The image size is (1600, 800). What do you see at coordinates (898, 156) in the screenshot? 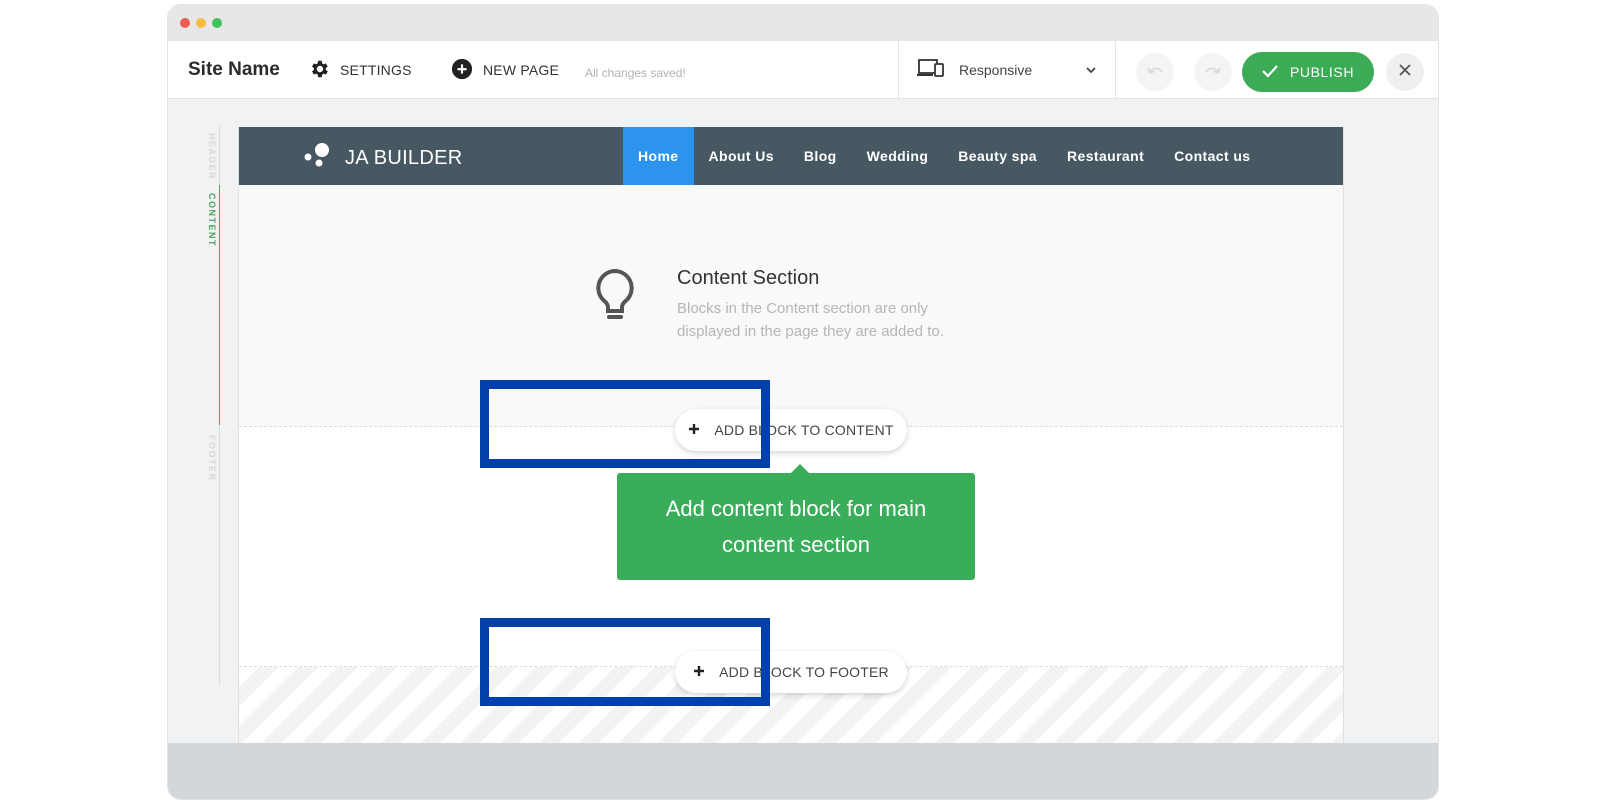
I see `nav-item-wedding: Wedding` at bounding box center [898, 156].